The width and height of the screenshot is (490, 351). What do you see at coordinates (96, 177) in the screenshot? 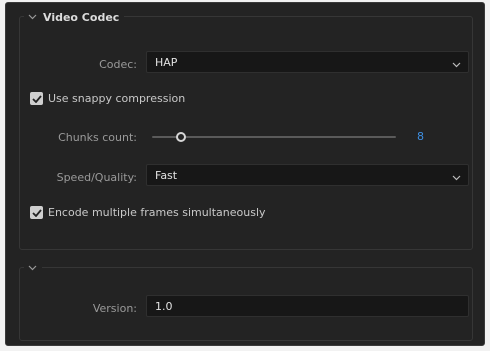
I see `speed-quality-label: Speed/Quality:` at bounding box center [96, 177].